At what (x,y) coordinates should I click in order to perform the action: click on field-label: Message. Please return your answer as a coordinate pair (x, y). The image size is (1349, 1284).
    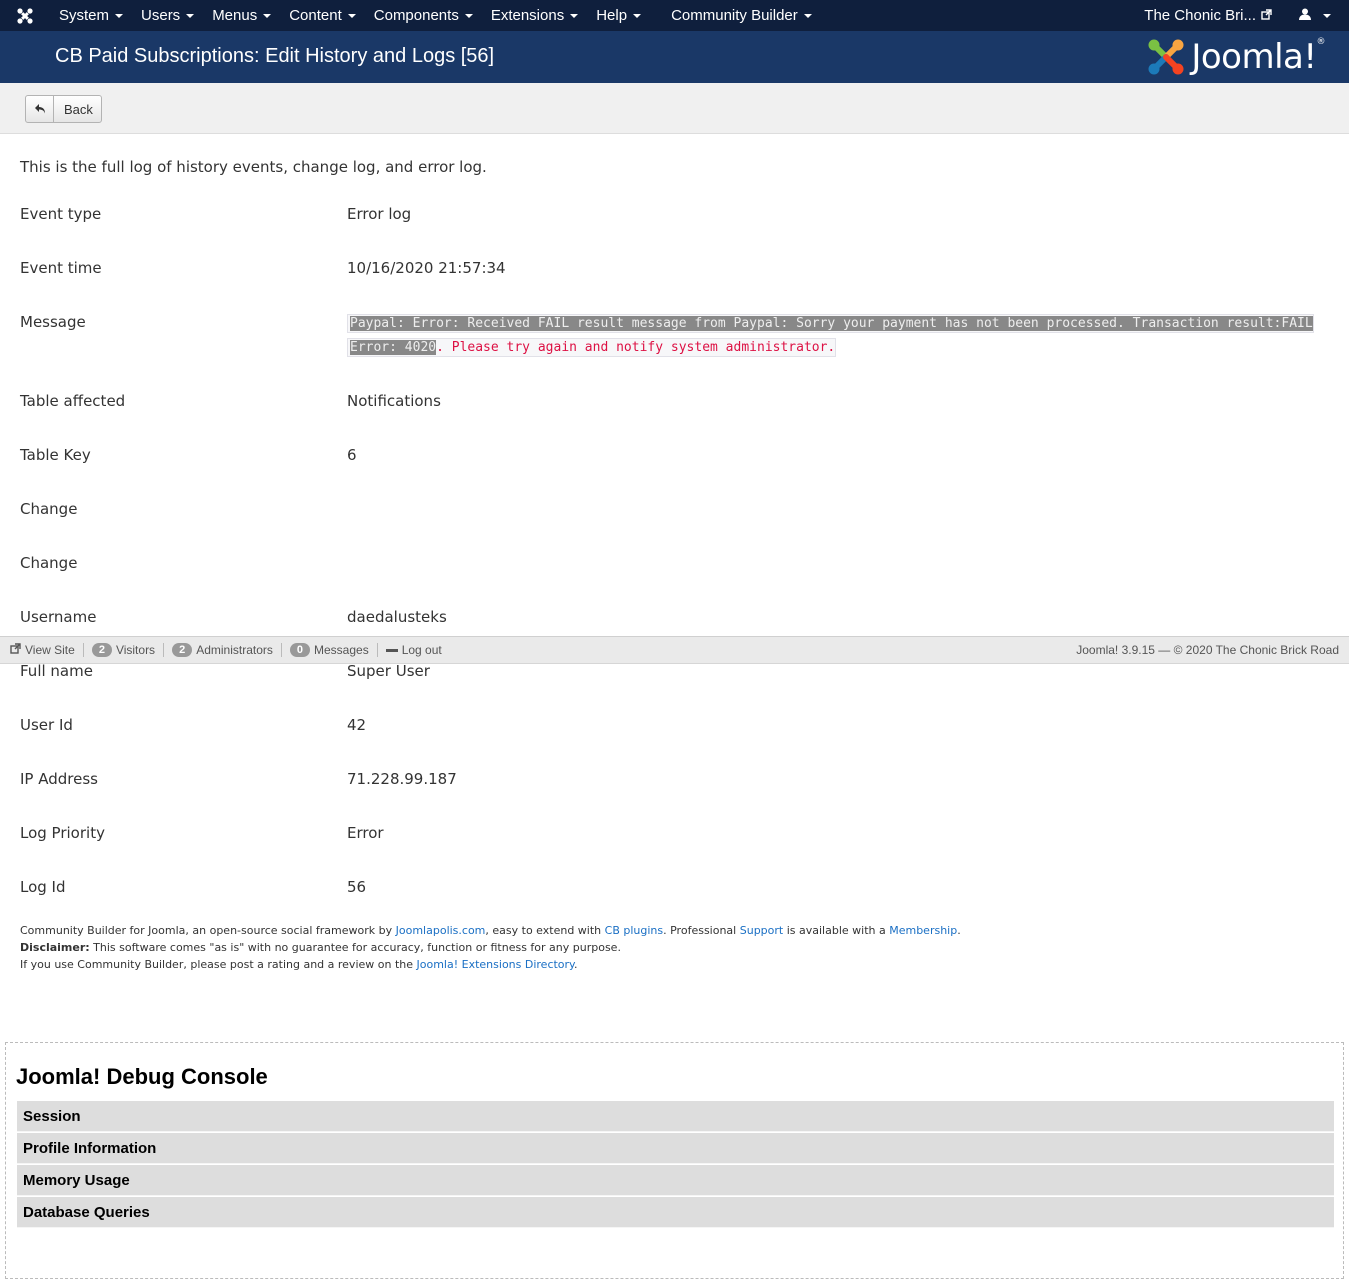
    Looking at the image, I should click on (53, 322).